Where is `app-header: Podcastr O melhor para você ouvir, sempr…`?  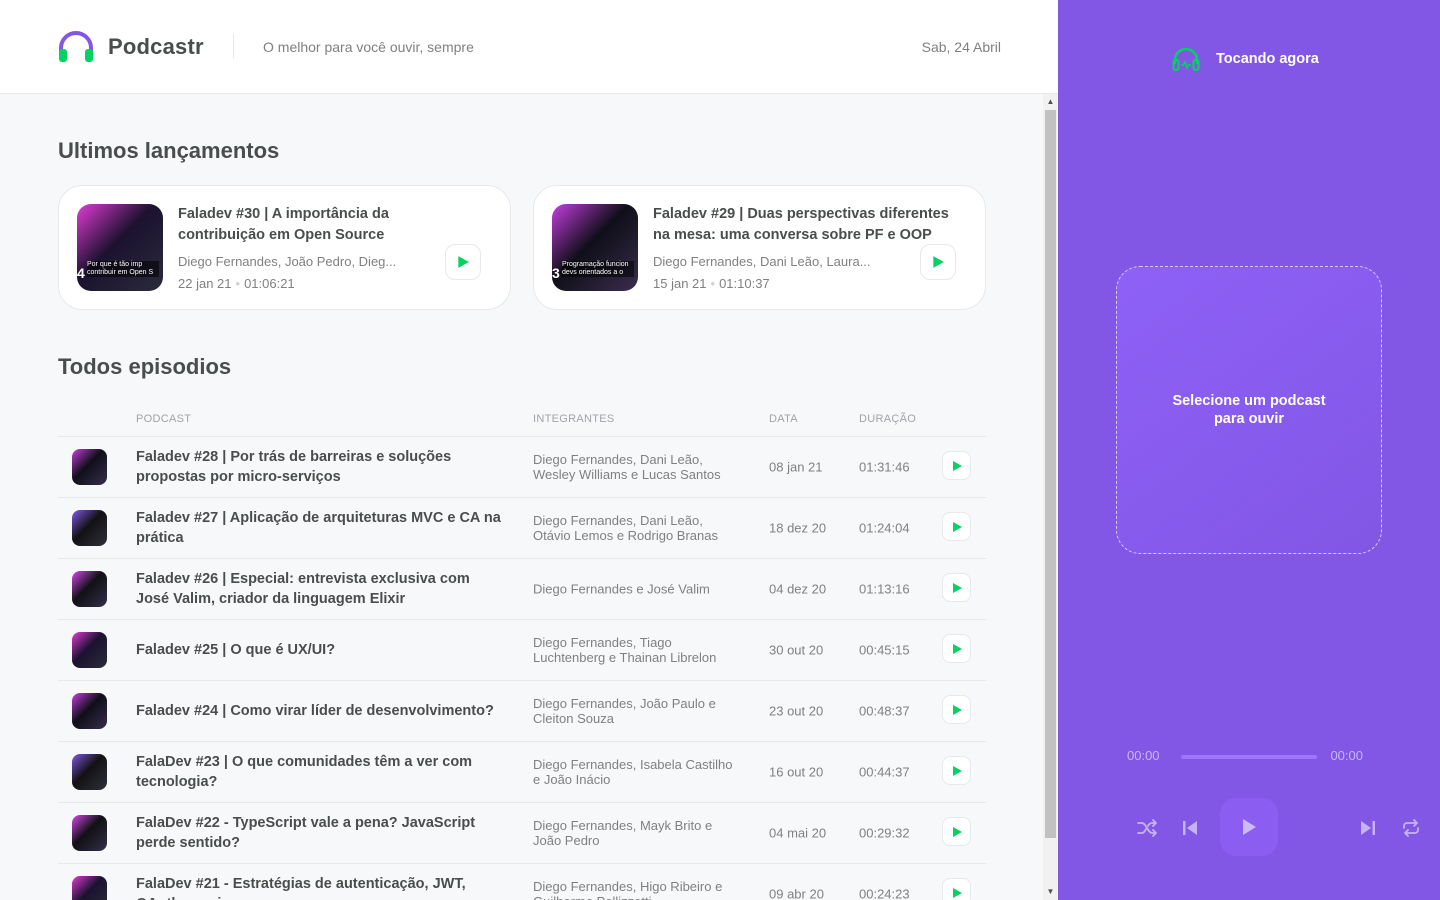 app-header: Podcastr O melhor para você ouvir, sempr… is located at coordinates (529, 47).